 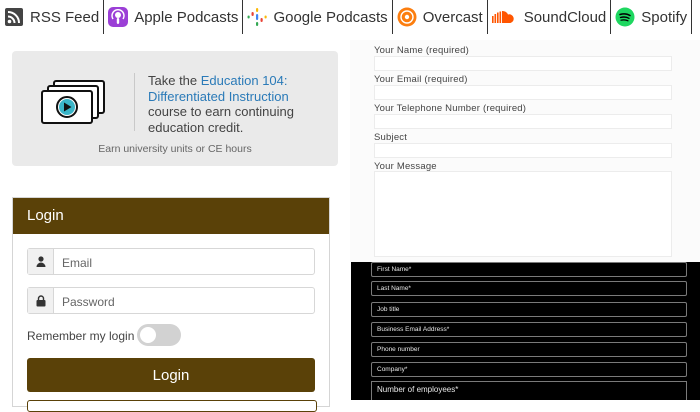 I want to click on secondary-button, so click(x=172, y=406).